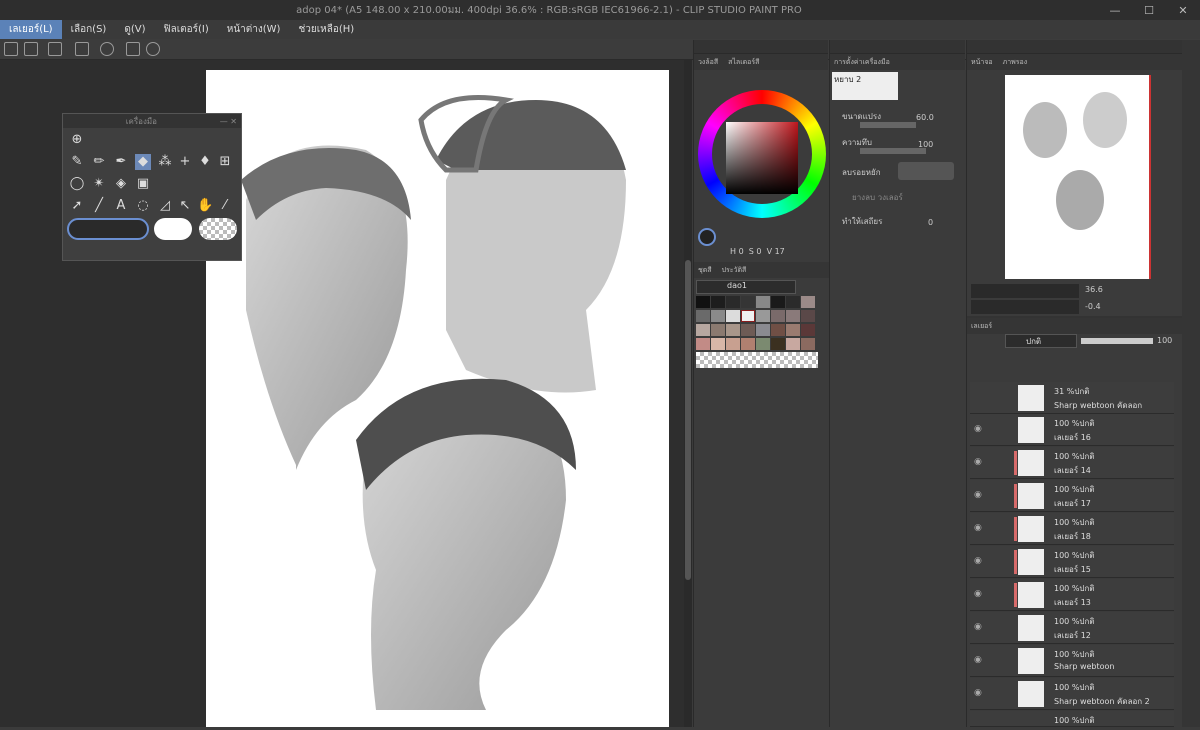  Describe the element at coordinates (925, 117) in the screenshot. I see `brush-size-value: 60.0` at that location.